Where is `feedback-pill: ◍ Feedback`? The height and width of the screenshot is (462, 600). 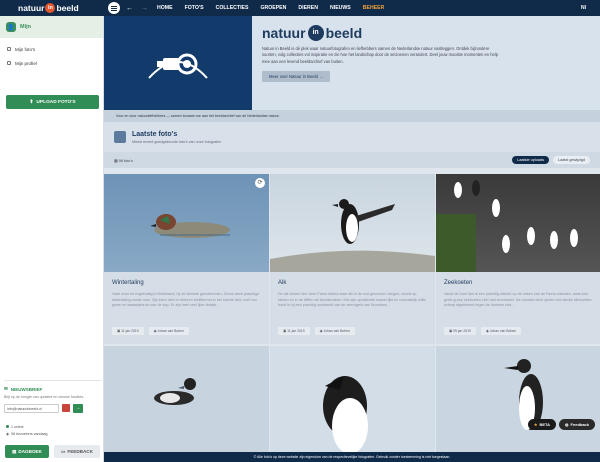 feedback-pill: ◍ Feedback is located at coordinates (577, 424).